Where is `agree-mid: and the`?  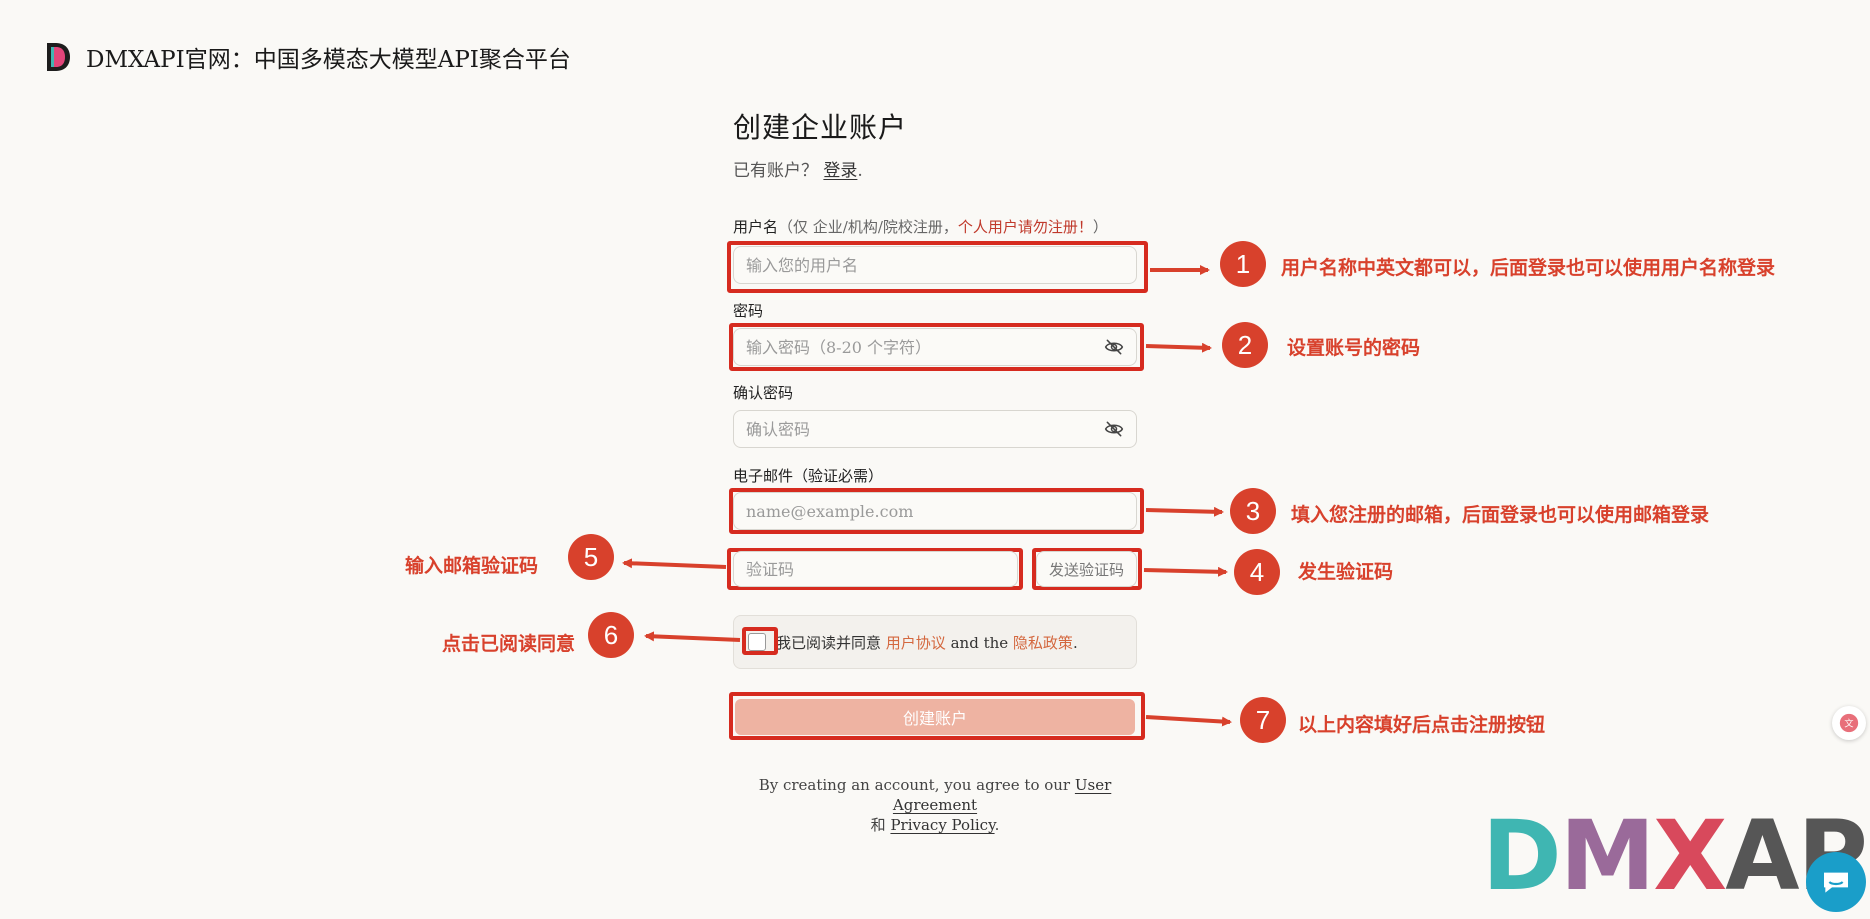
agree-mid: and the is located at coordinates (979, 642).